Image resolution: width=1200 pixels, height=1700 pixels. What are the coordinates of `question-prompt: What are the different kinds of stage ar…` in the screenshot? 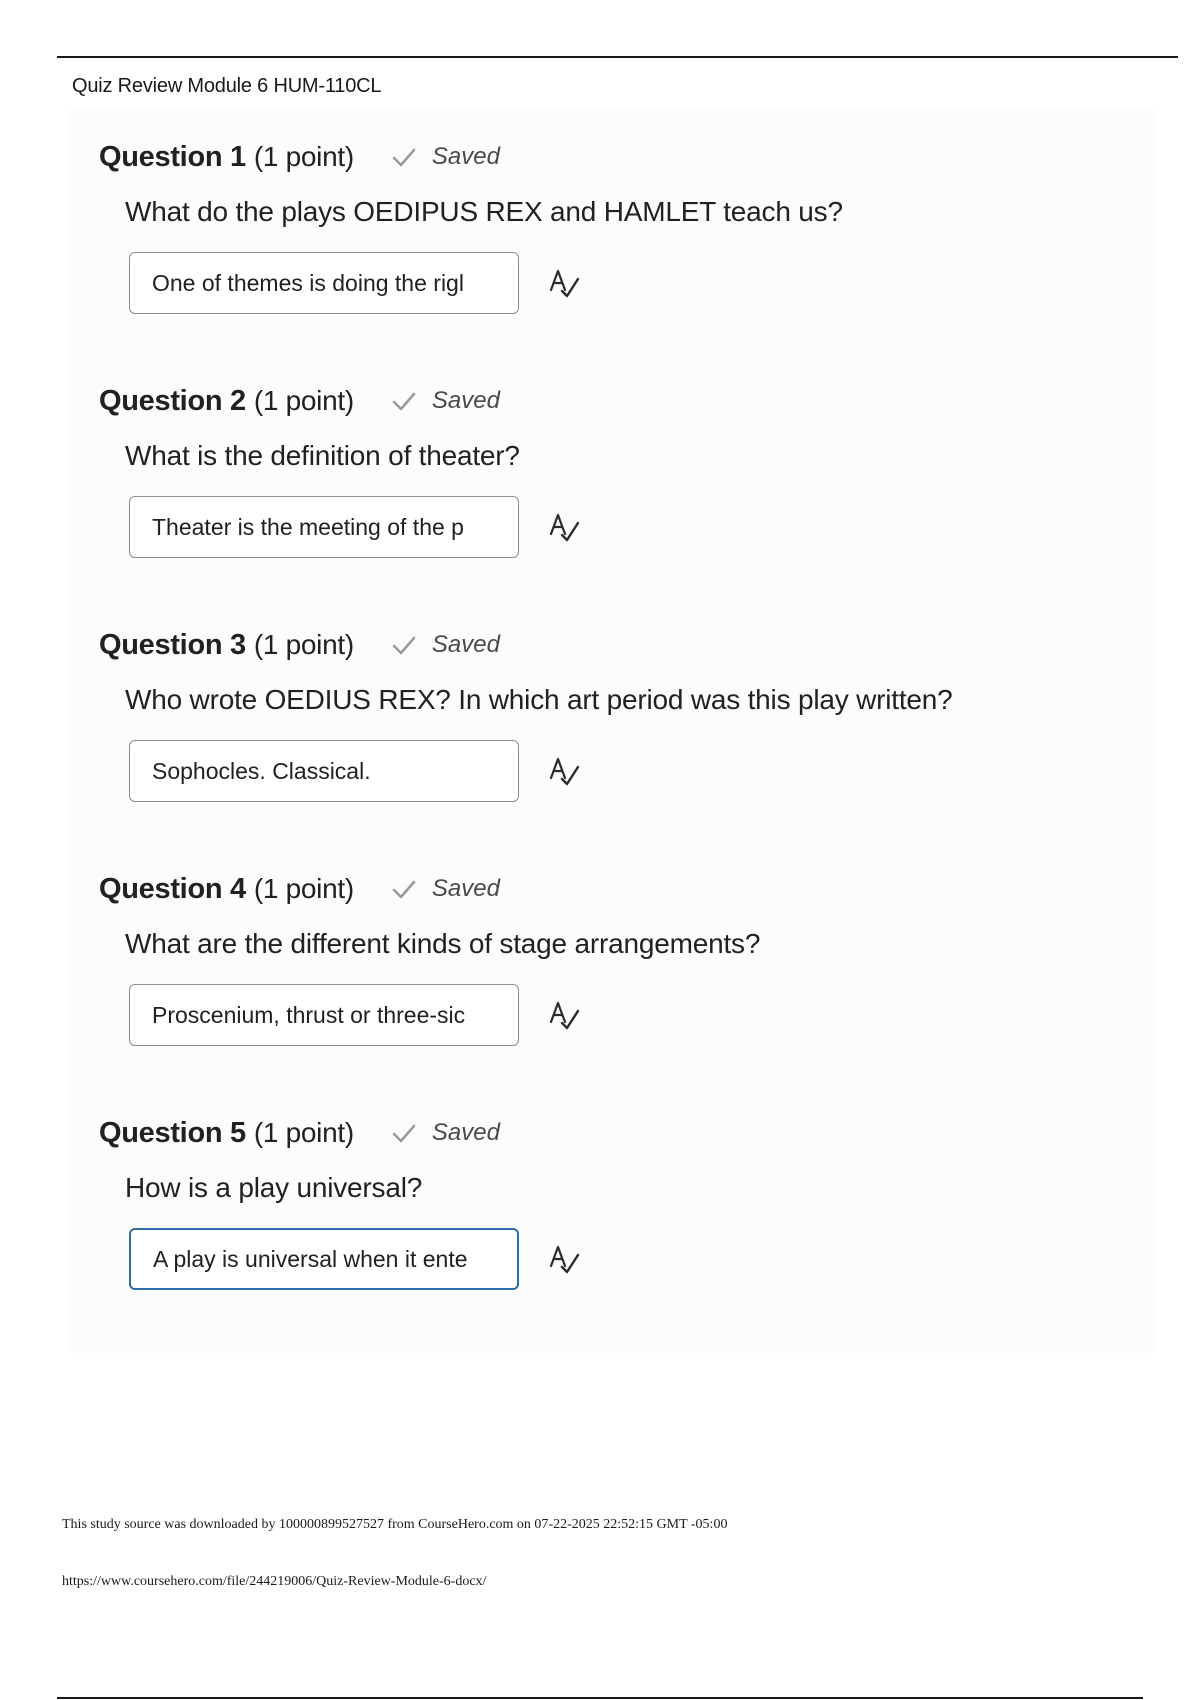 It's located at (443, 943).